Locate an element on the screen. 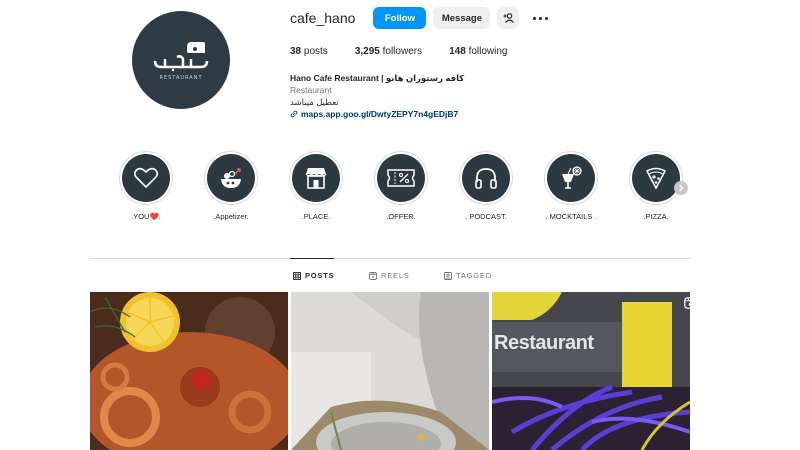 This screenshot has width=800, height=450. post-thumbnail: Restaurant is located at coordinates (591, 371).